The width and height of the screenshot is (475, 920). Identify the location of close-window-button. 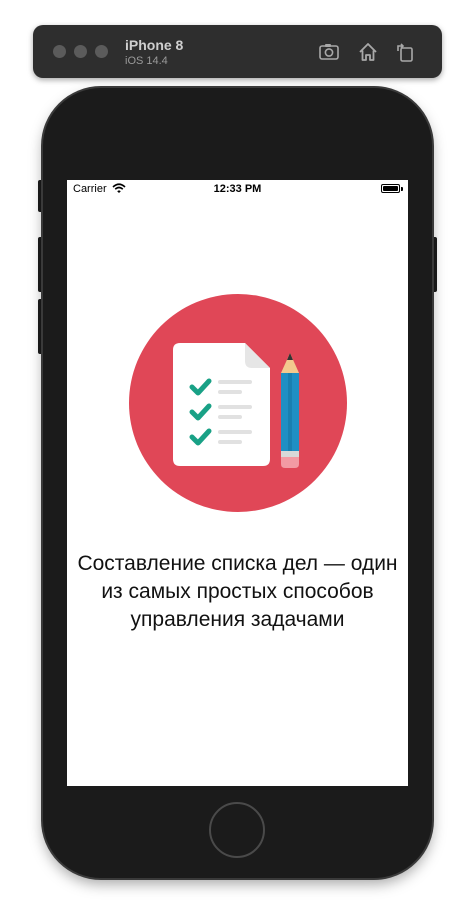
(59, 51).